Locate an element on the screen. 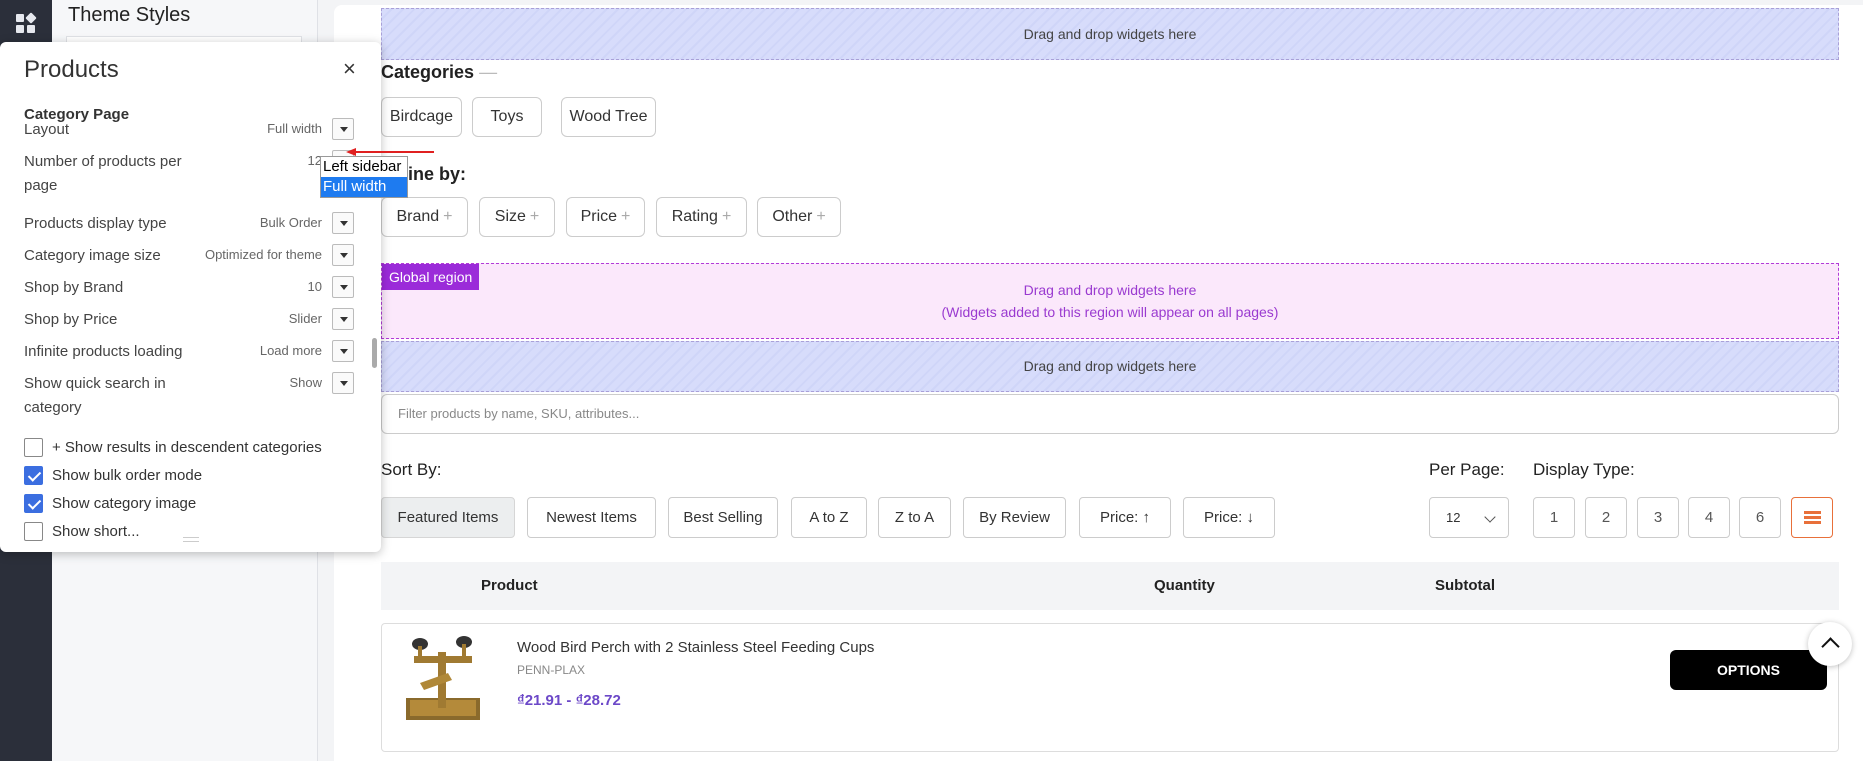  display-type-list-button is located at coordinates (1812, 517).